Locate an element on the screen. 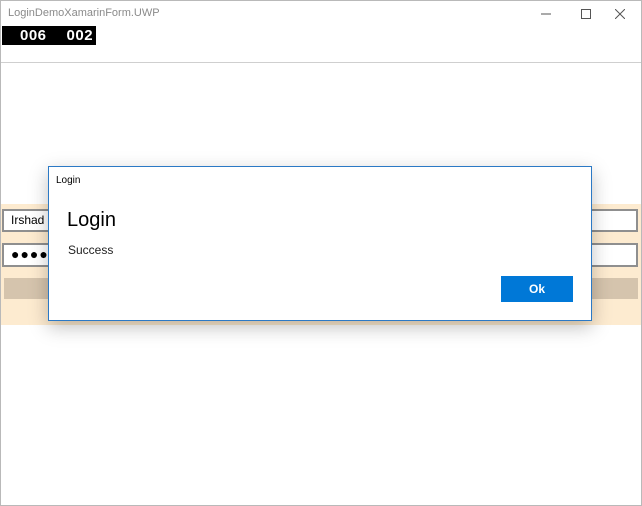 The width and height of the screenshot is (642, 506). frame-rate-counter: 006 002 is located at coordinates (49, 35).